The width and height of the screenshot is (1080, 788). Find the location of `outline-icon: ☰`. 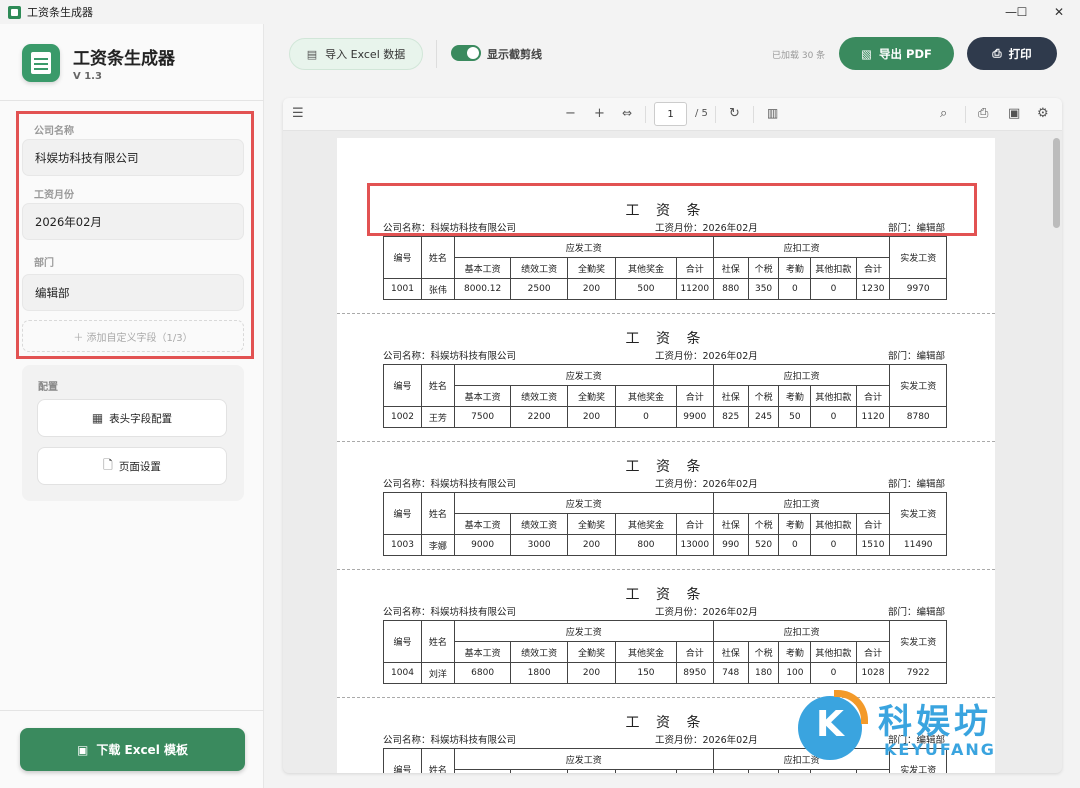

outline-icon: ☰ is located at coordinates (298, 113).